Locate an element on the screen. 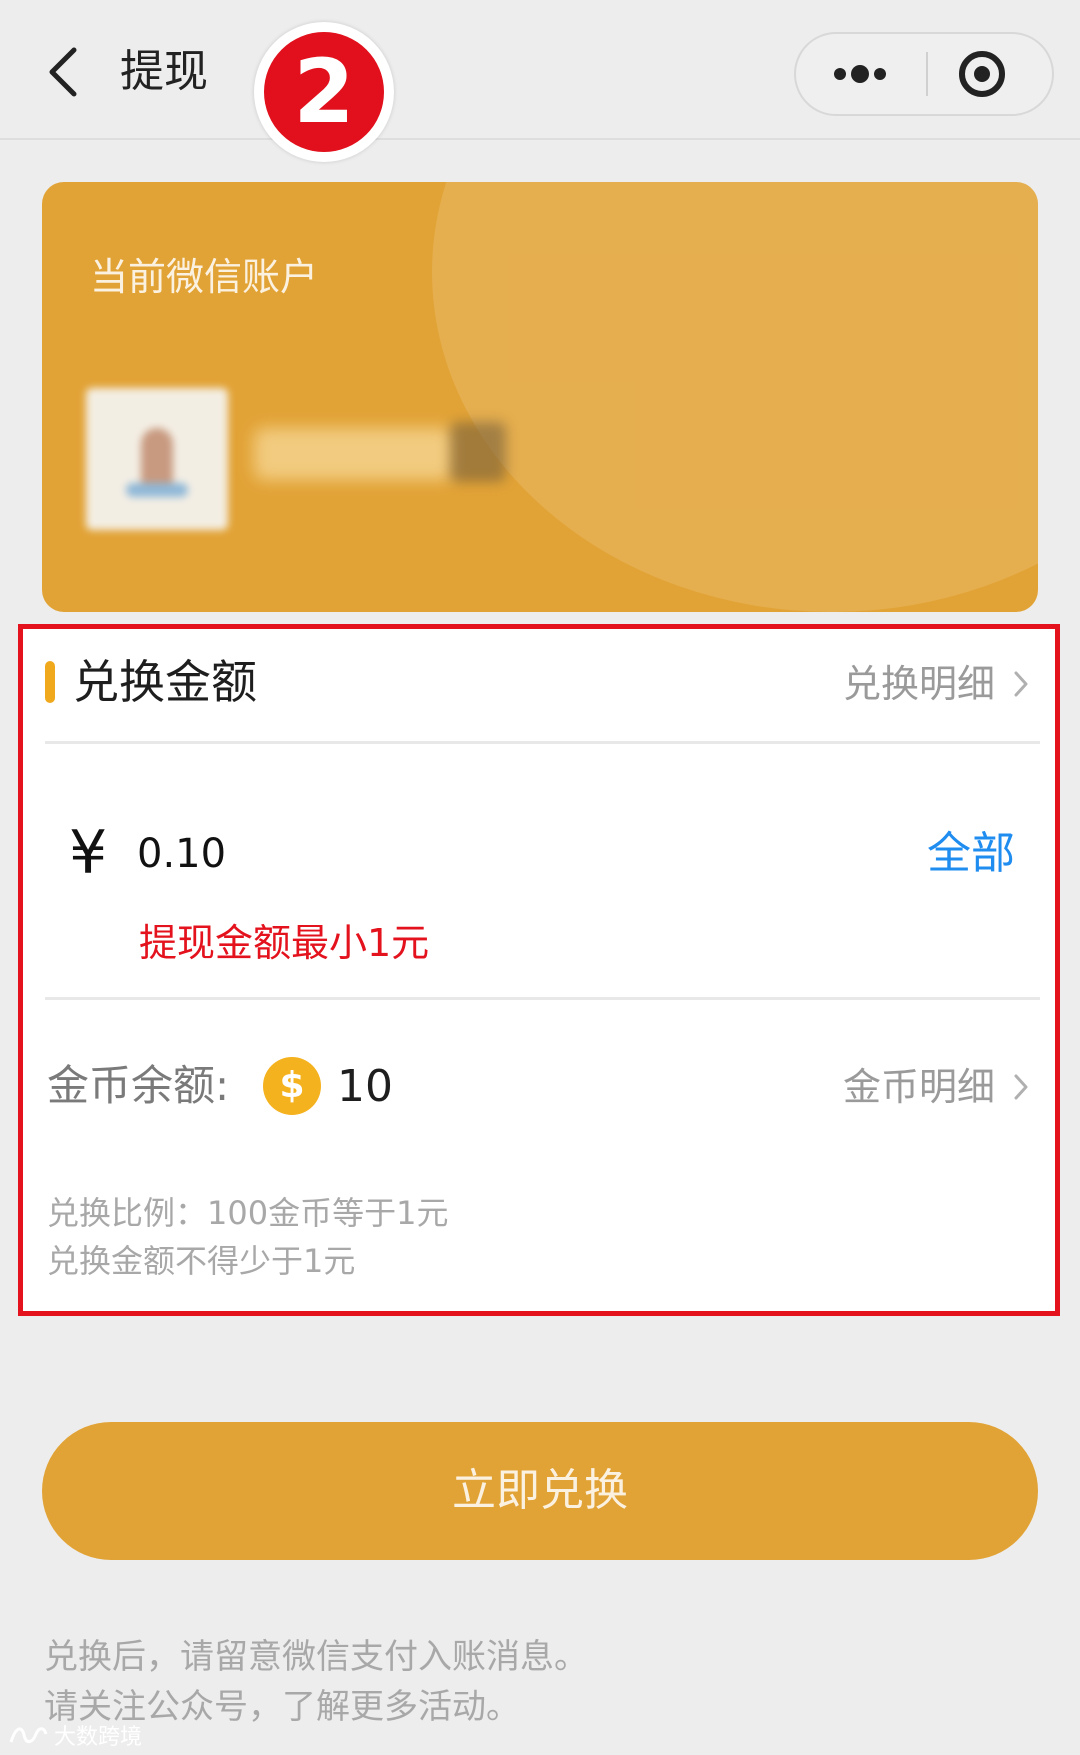 This screenshot has height=1755, width=1080. coin-balance-label: 金币余额: is located at coordinates (138, 1085).